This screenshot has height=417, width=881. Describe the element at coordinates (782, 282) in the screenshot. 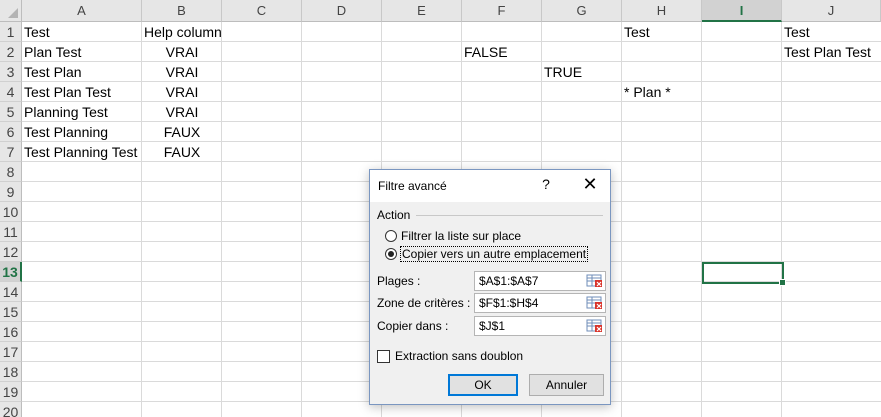

I see `fill-handle` at that location.